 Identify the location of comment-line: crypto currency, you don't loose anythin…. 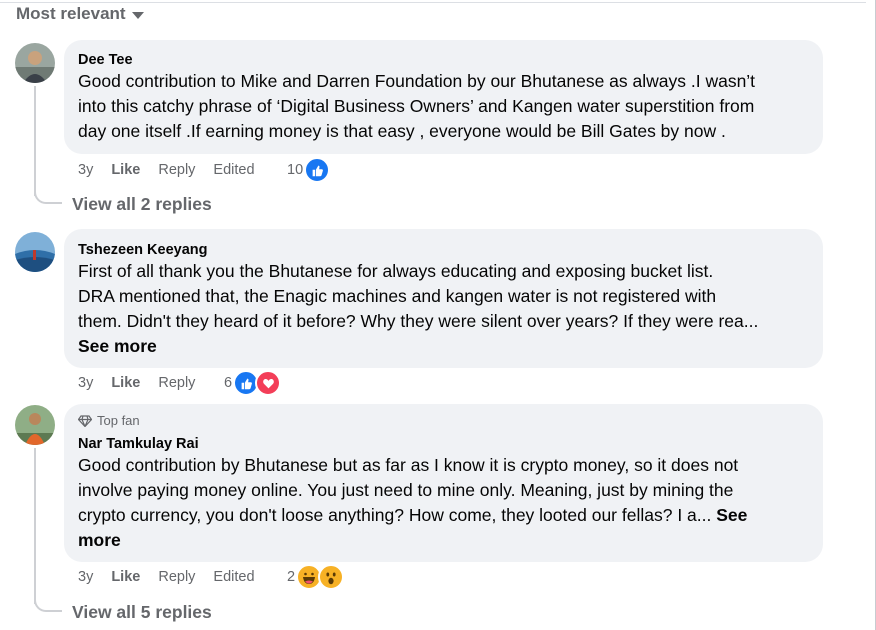
(443, 515).